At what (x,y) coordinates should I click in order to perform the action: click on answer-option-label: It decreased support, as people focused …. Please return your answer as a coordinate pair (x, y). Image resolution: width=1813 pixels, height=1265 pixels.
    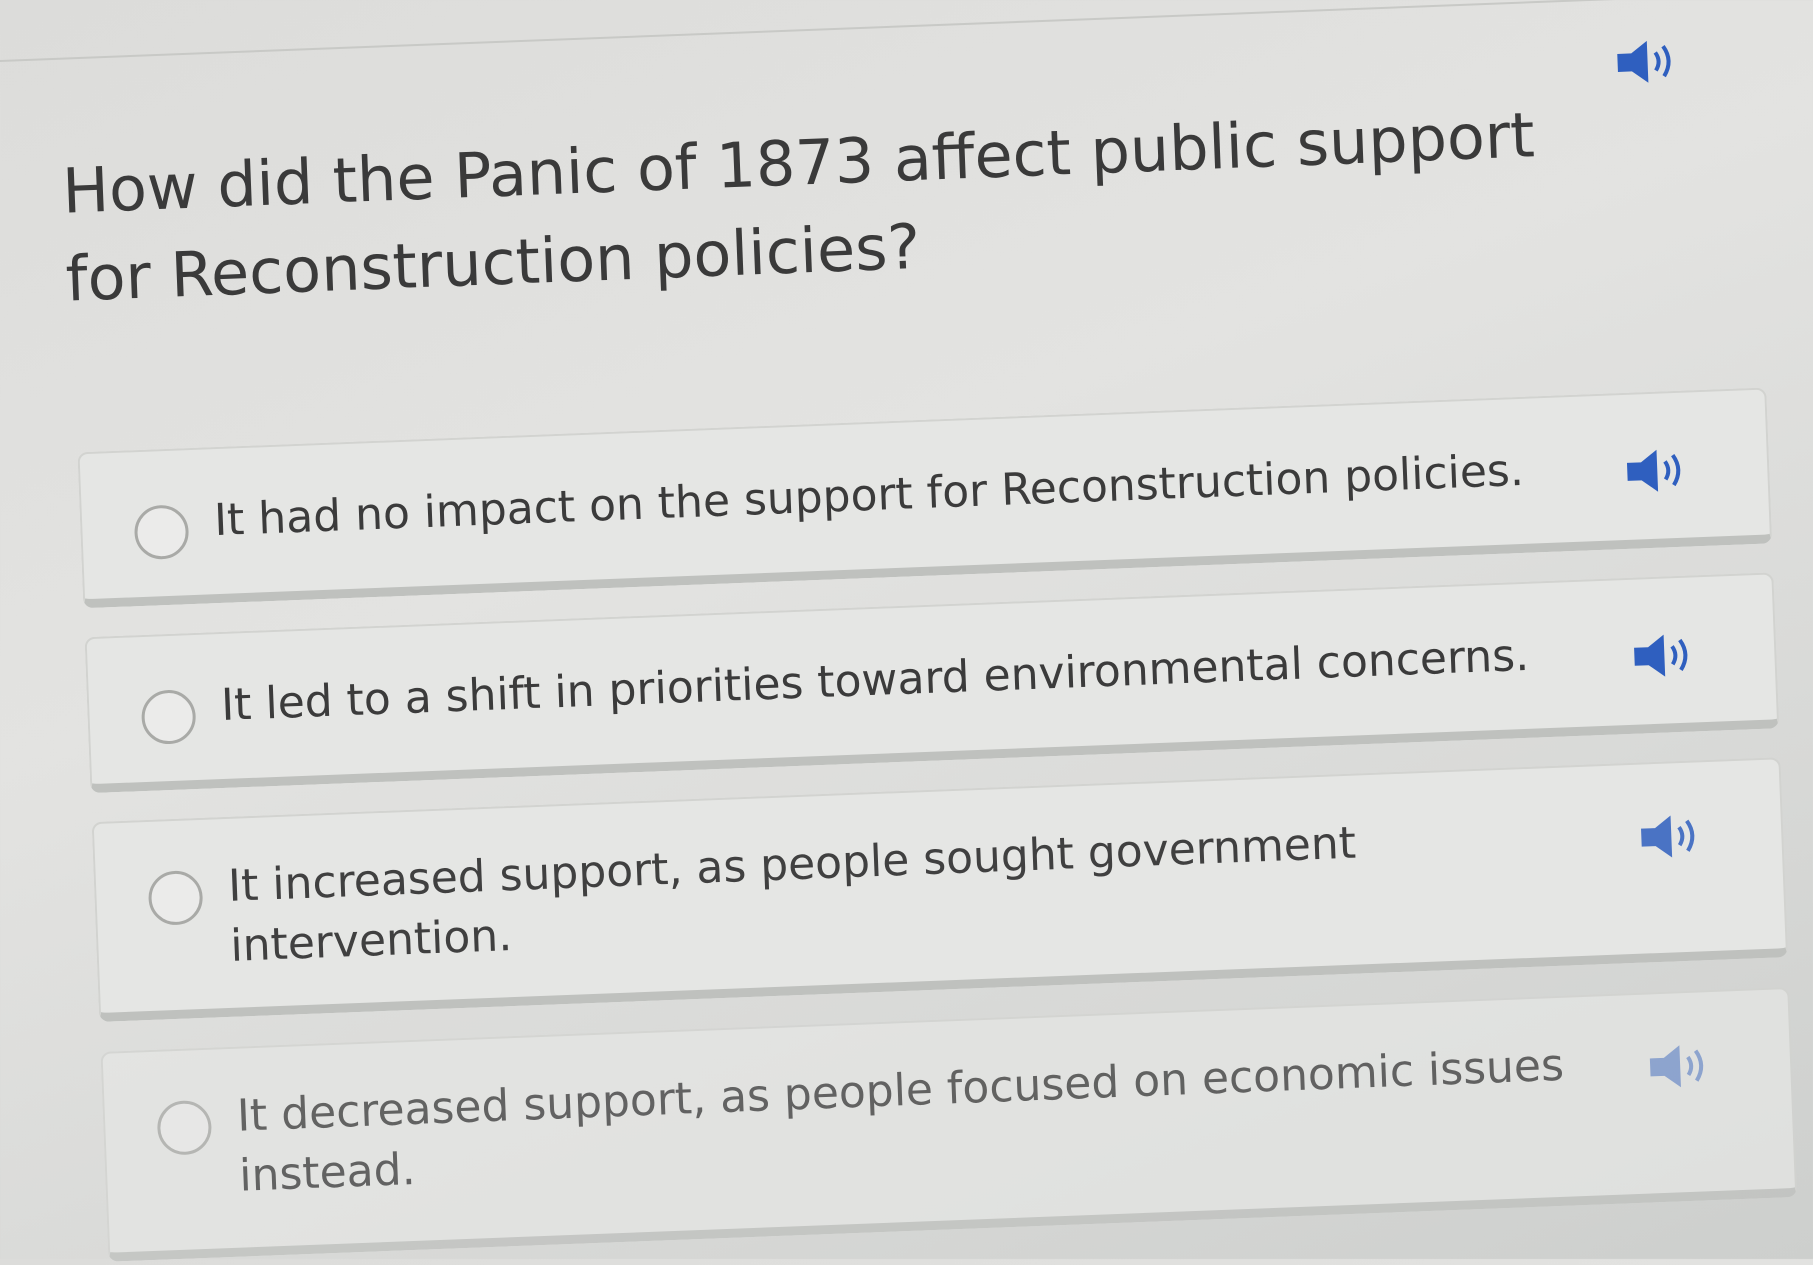
    Looking at the image, I should click on (900, 1120).